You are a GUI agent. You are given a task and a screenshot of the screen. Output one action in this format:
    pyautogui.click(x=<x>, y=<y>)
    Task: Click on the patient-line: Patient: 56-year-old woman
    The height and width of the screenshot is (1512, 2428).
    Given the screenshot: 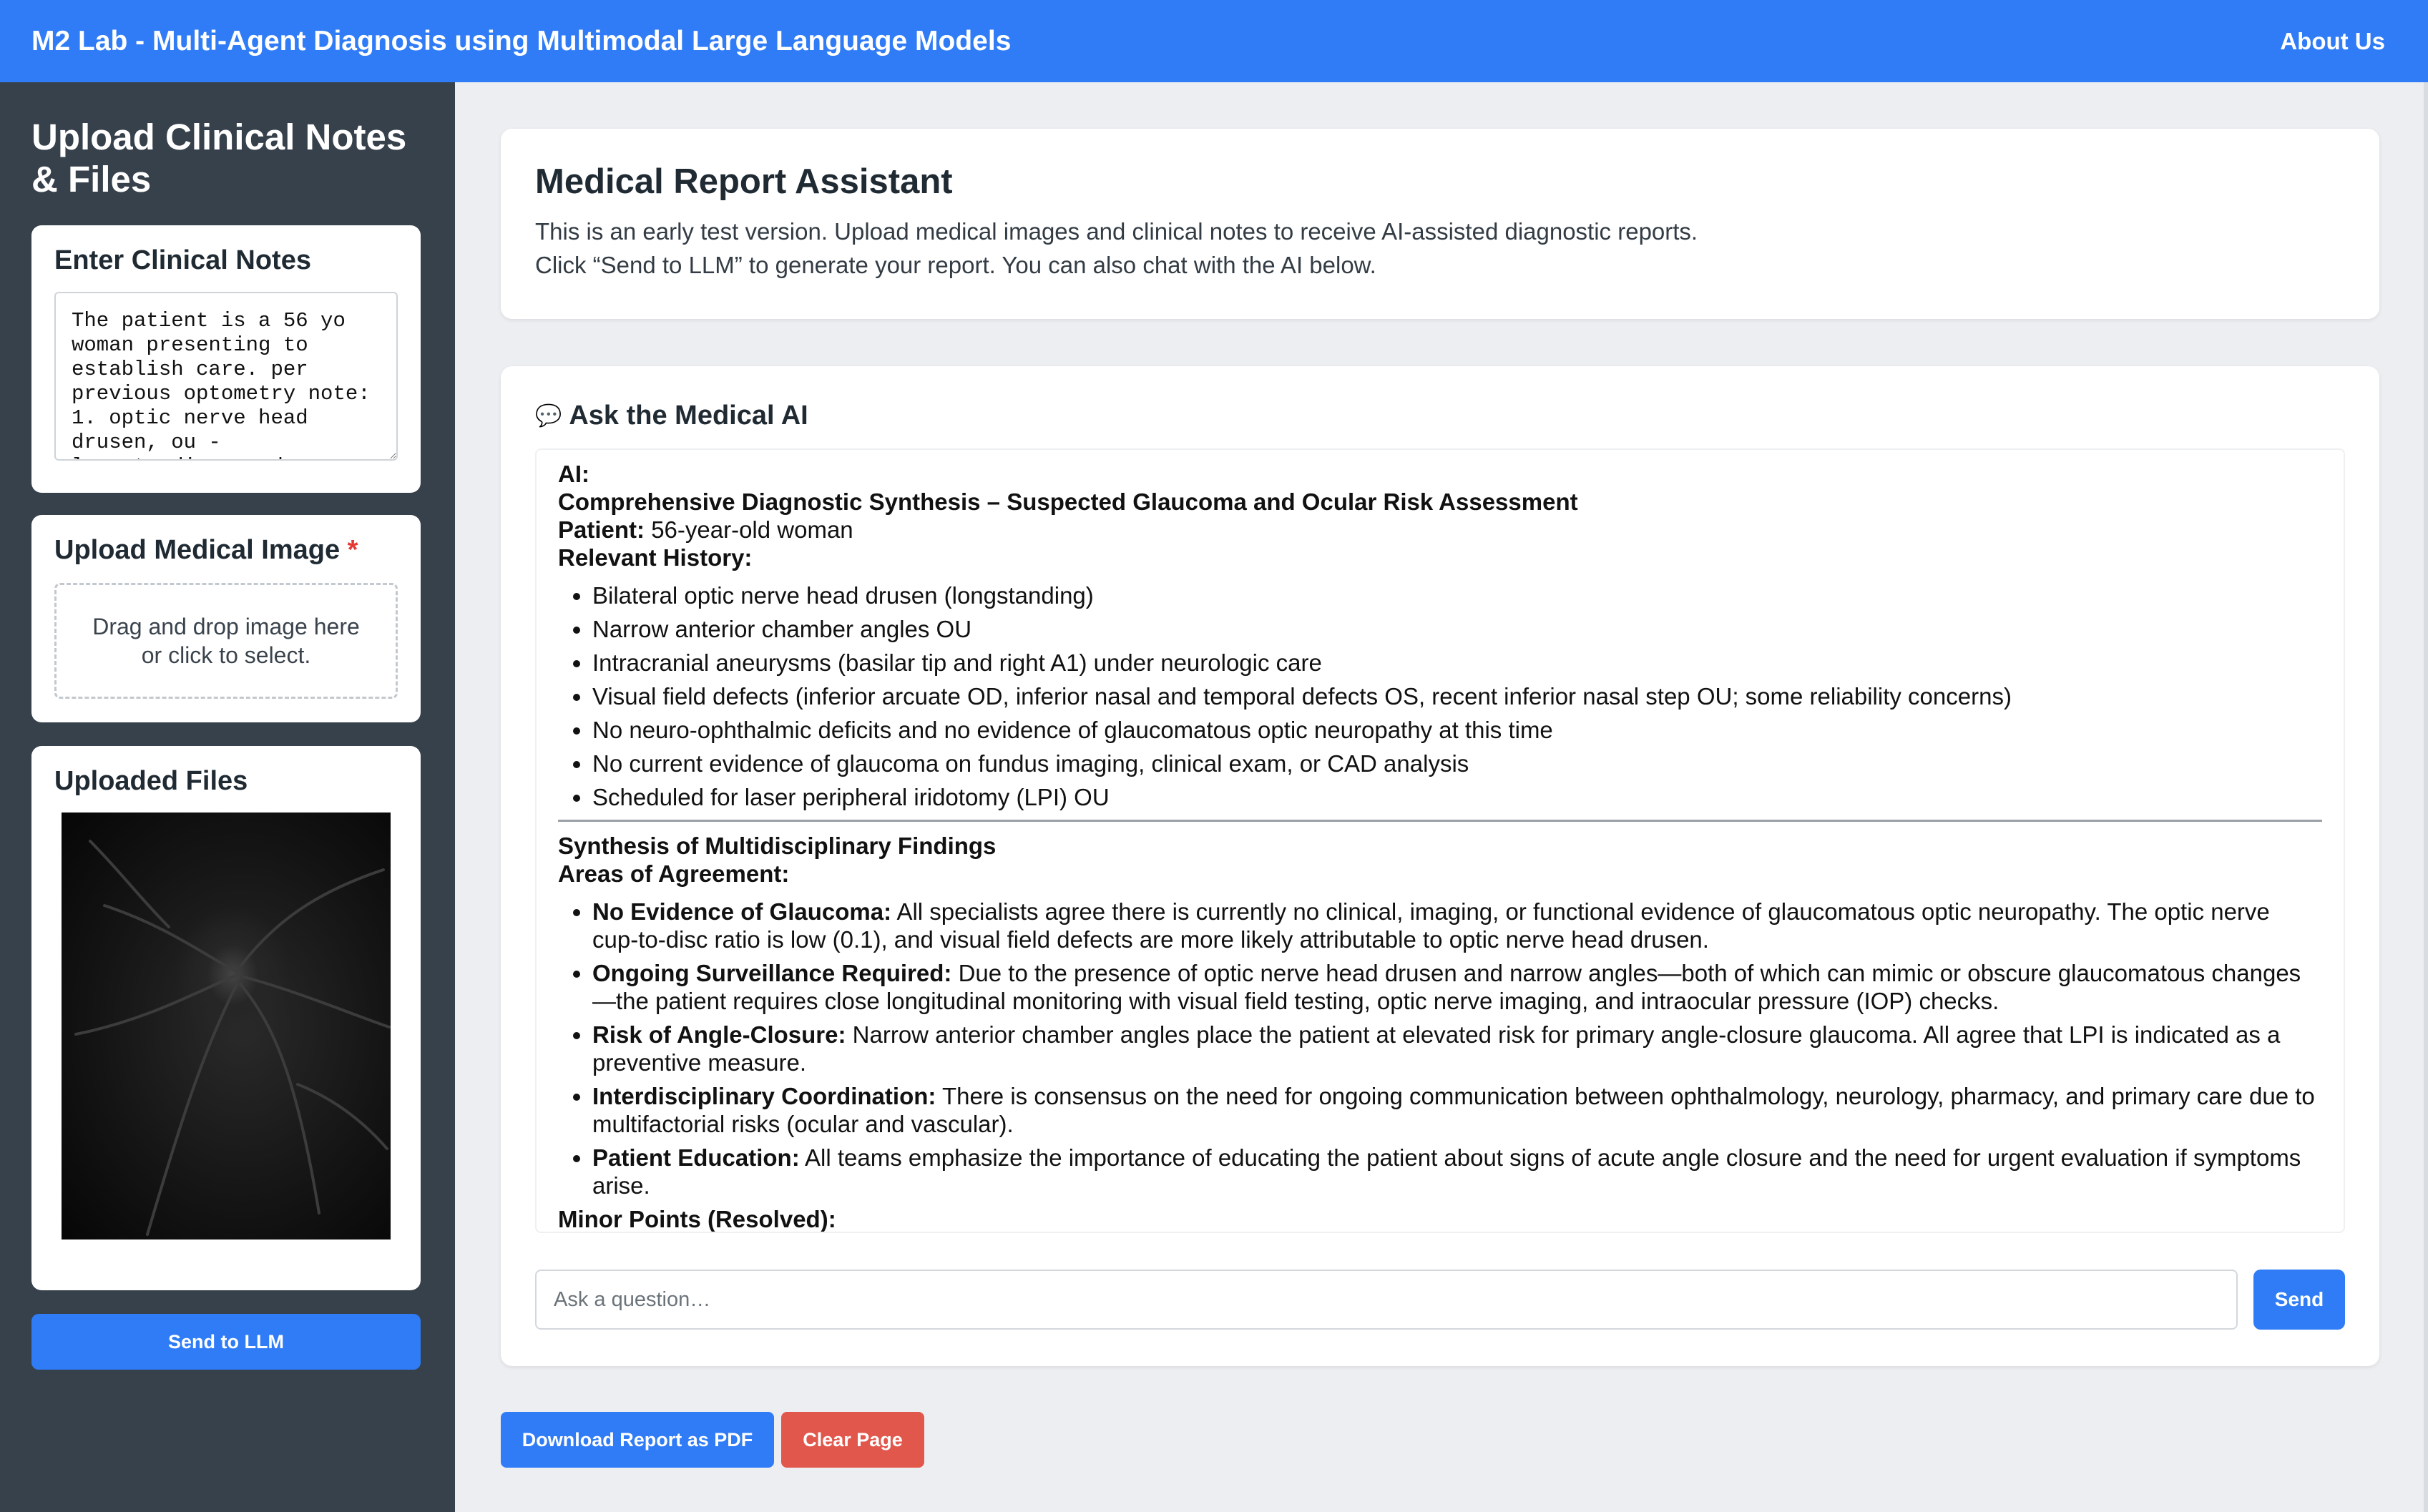 What is the action you would take?
    pyautogui.click(x=1440, y=530)
    